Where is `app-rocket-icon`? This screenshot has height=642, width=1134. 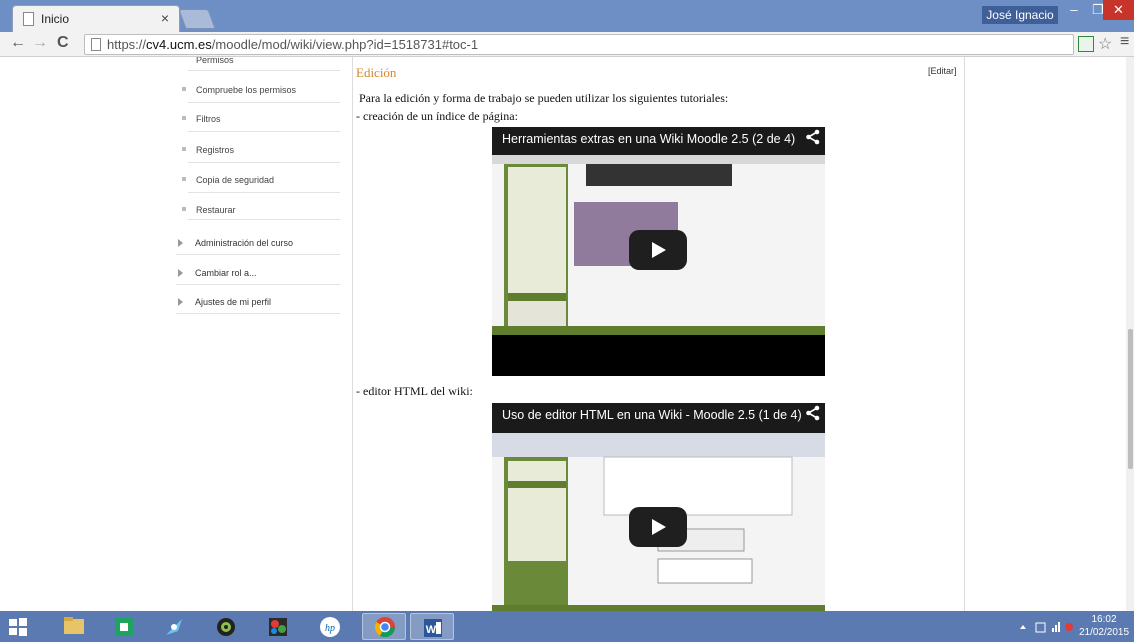 app-rocket-icon is located at coordinates (174, 626).